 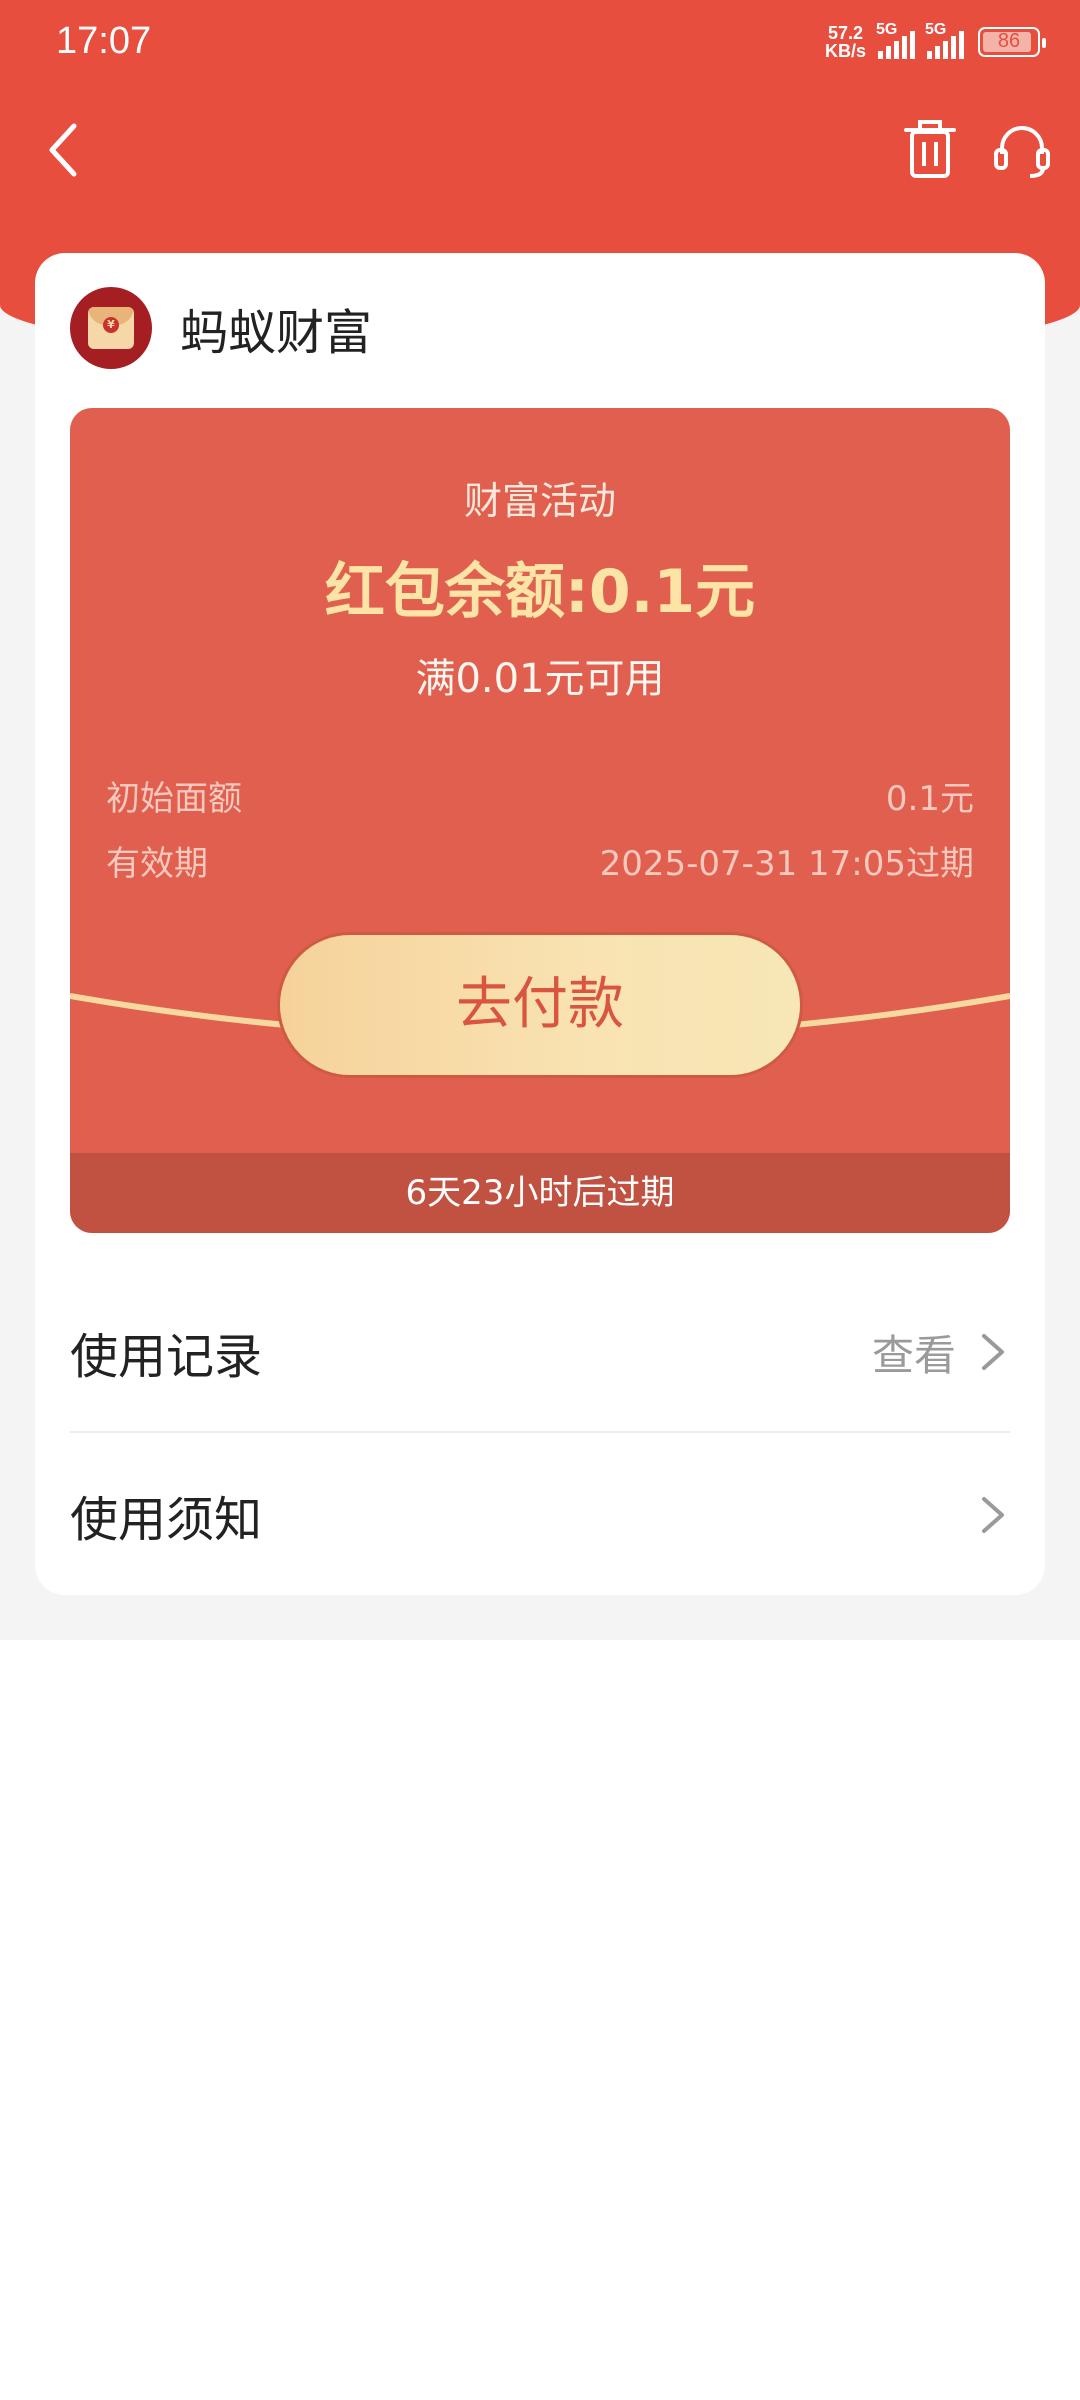 What do you see at coordinates (111, 328) in the screenshot?
I see `red-envelope-icon: ¥` at bounding box center [111, 328].